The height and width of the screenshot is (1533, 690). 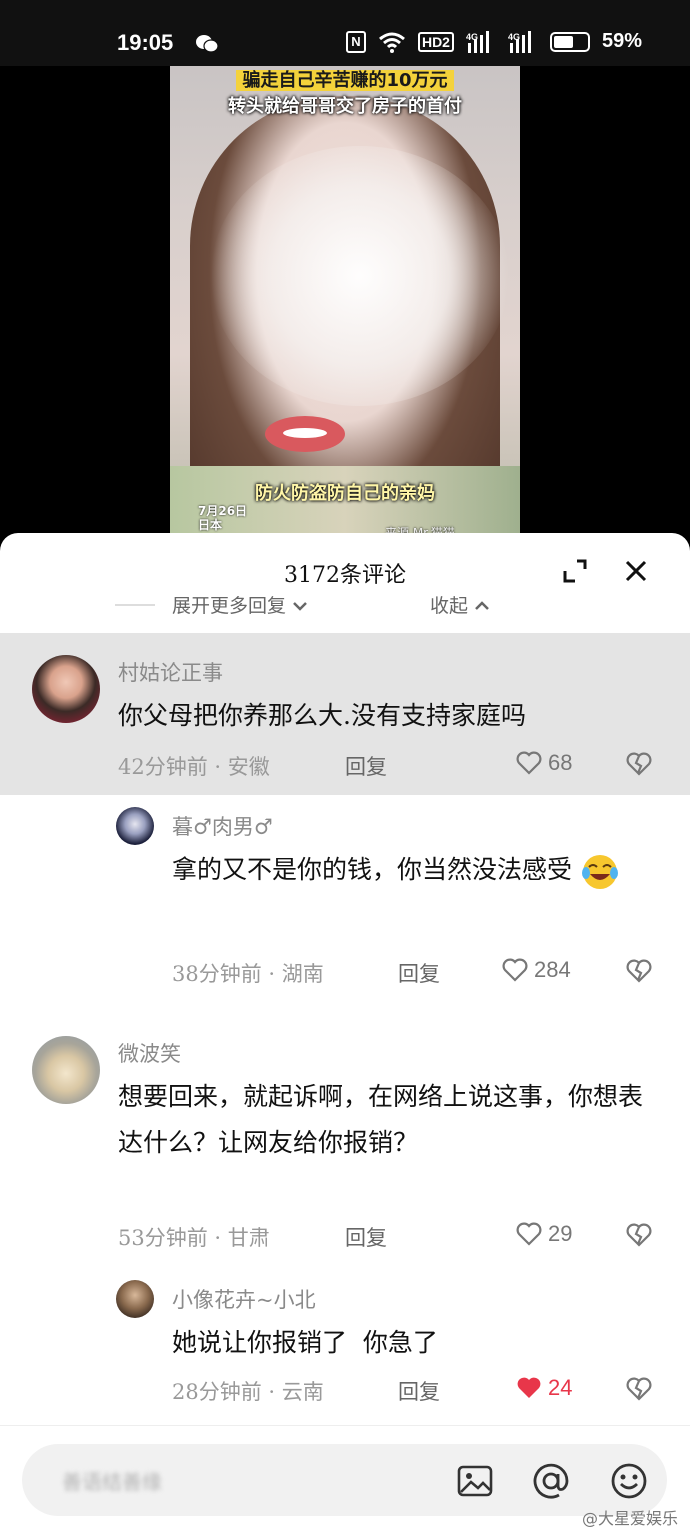 What do you see at coordinates (636, 571) in the screenshot?
I see `close-icon` at bounding box center [636, 571].